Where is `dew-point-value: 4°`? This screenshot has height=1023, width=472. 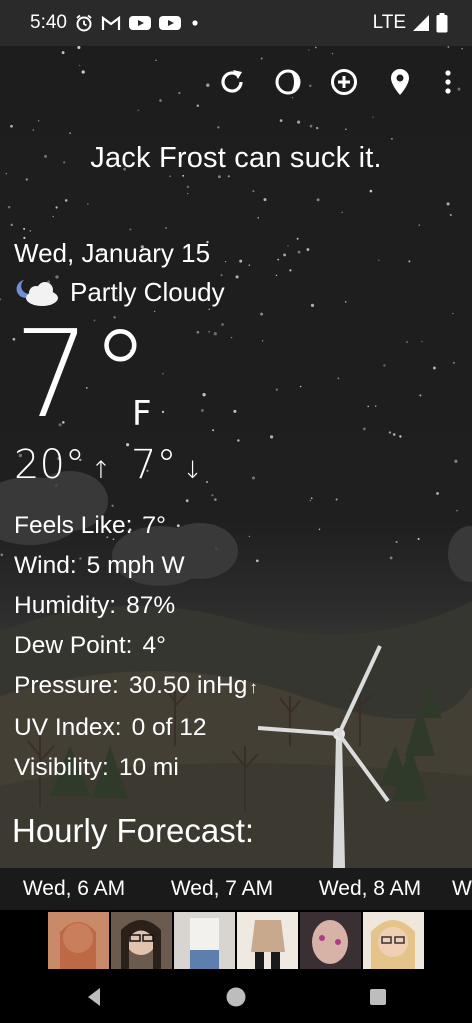
dew-point-value: 4° is located at coordinates (154, 645).